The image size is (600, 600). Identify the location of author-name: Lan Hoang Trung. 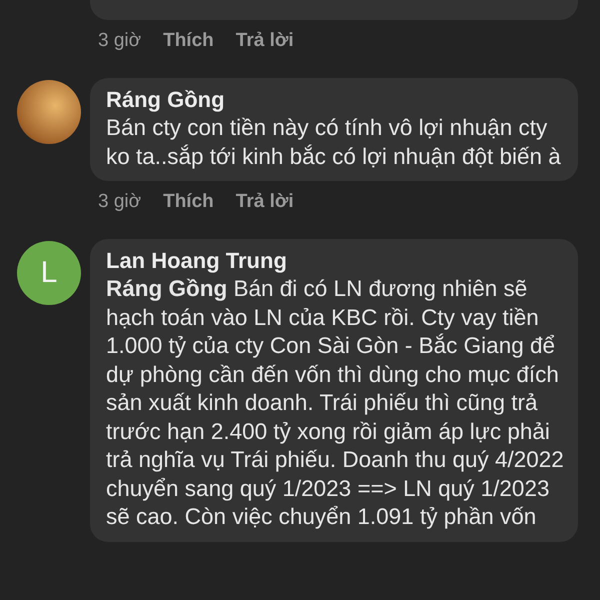
(336, 261).